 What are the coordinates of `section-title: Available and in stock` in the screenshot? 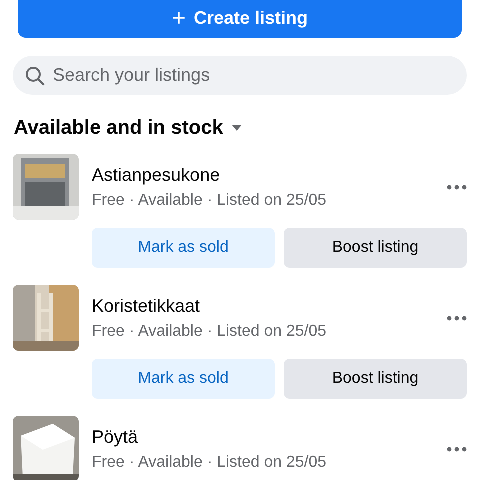 It's located at (119, 128).